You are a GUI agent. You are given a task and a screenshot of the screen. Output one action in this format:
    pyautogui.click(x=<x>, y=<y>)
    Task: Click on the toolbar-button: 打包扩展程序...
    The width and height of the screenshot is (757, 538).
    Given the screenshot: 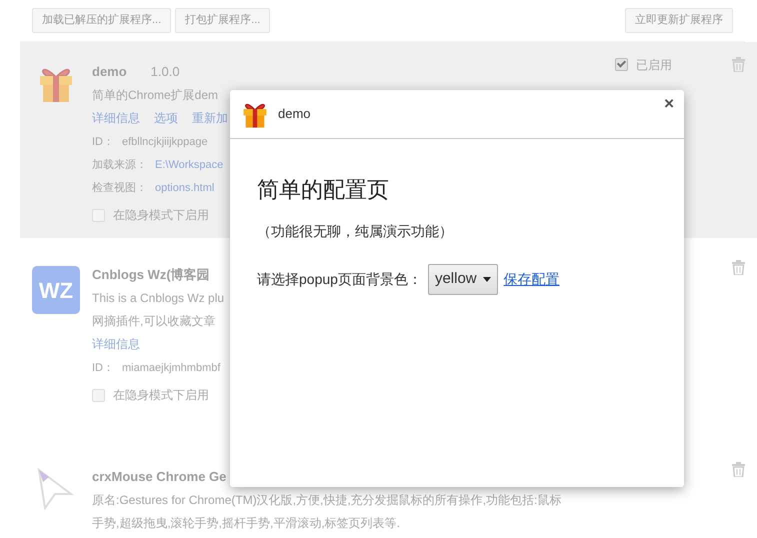 What is the action you would take?
    pyautogui.click(x=222, y=20)
    